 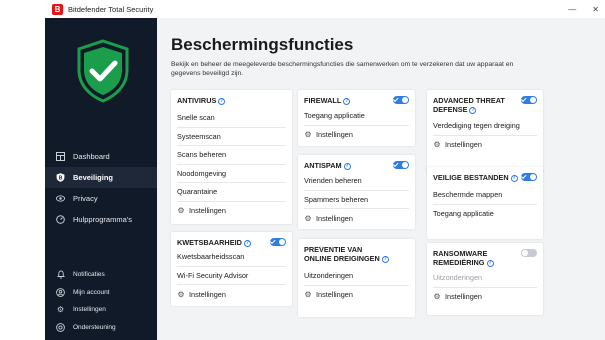 I want to click on list-item-spammers-beheren: Spammers beheren, so click(x=356, y=200).